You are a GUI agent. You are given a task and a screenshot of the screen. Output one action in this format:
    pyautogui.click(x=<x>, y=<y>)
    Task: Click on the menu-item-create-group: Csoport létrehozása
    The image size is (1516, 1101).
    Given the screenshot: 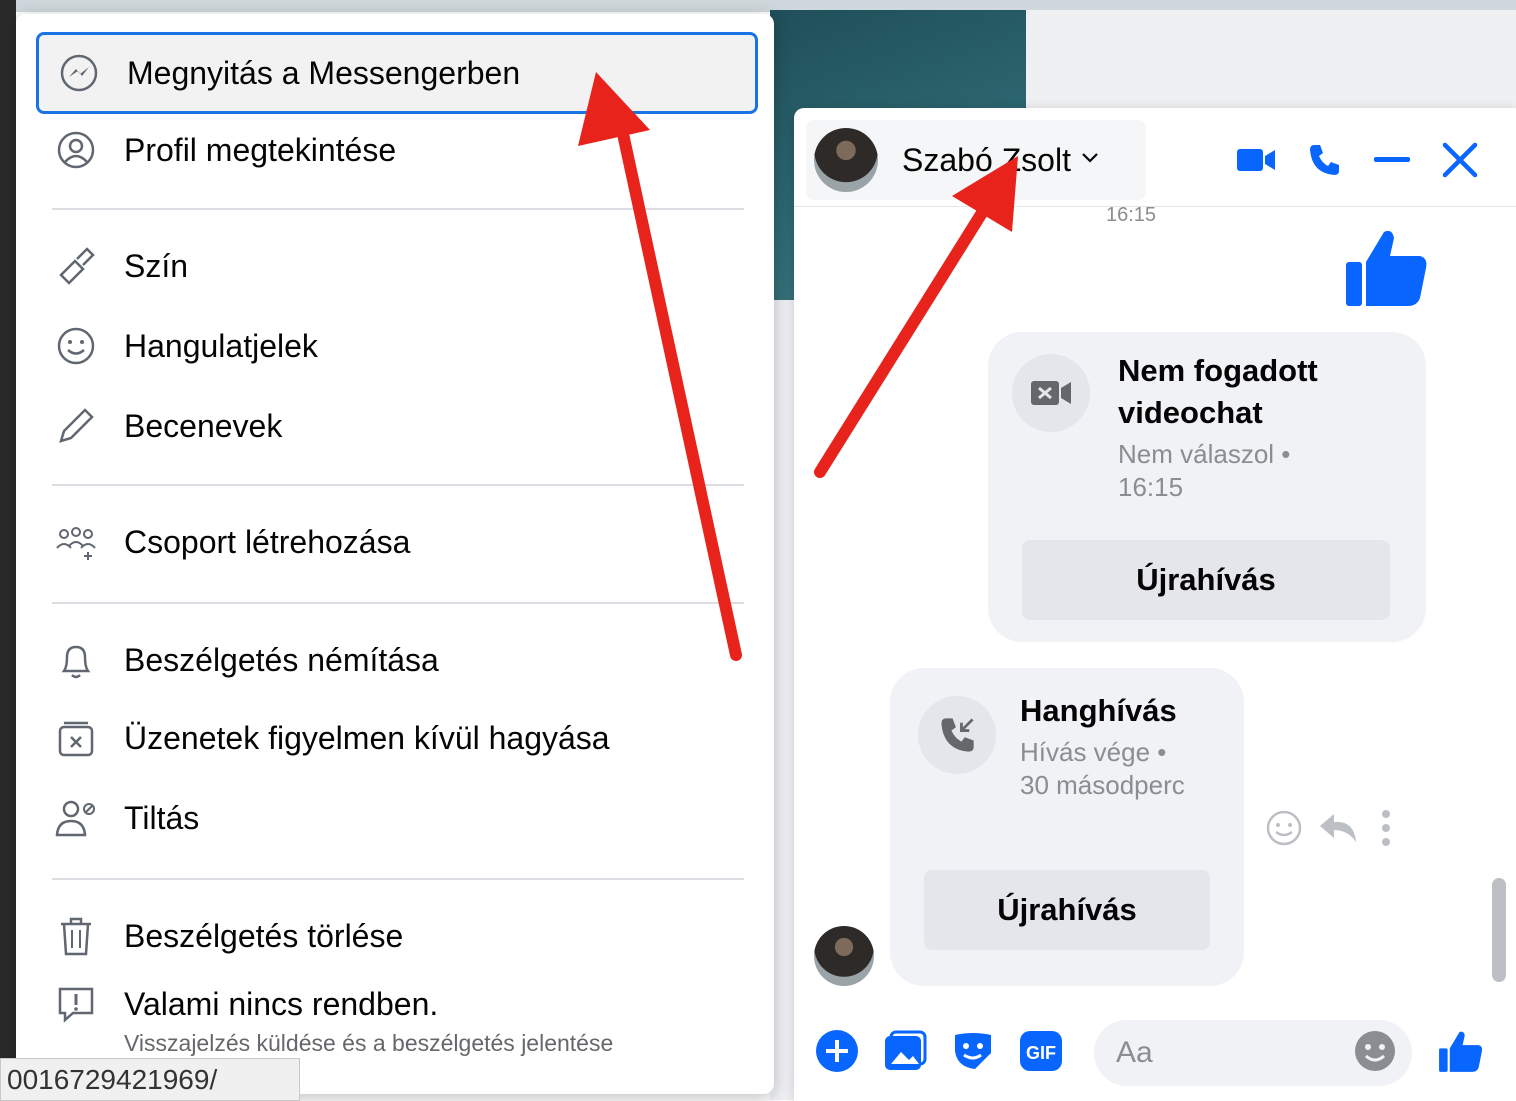 What is the action you would take?
    pyautogui.click(x=397, y=542)
    